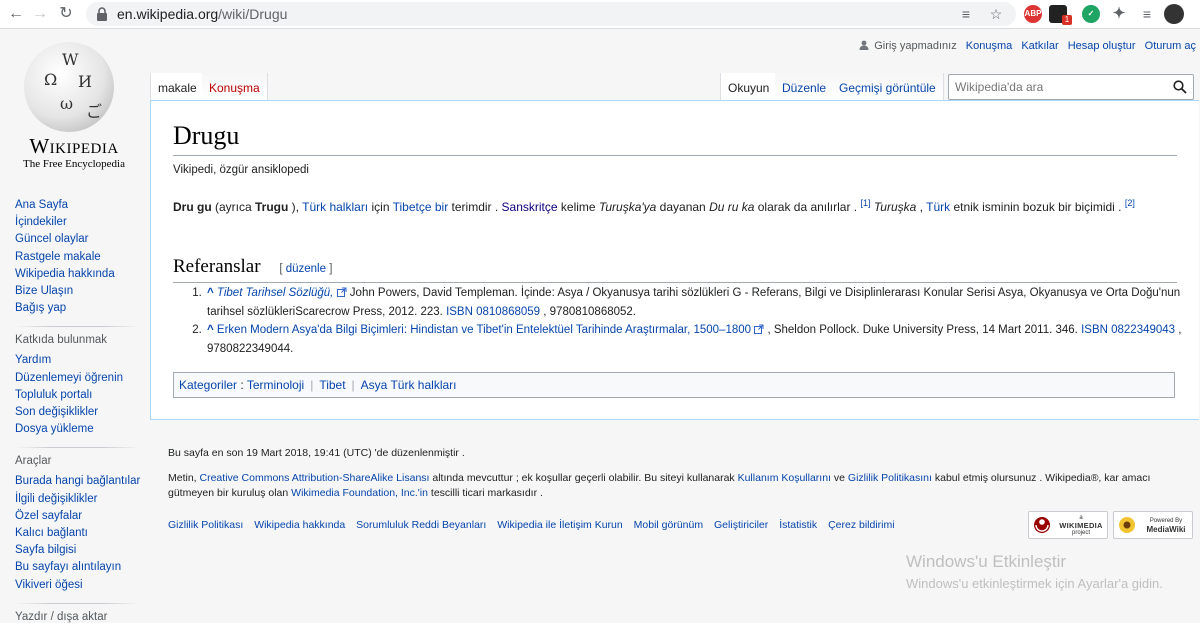 The width and height of the screenshot is (1200, 623). Describe the element at coordinates (421, 525) in the screenshot. I see `footer-disclaimers: Sorumluluk Reddi Beyanları` at that location.